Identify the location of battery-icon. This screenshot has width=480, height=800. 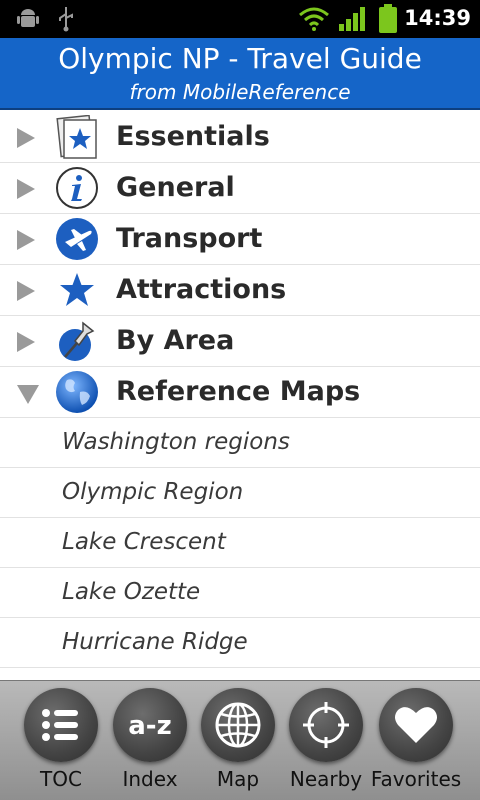
(388, 18).